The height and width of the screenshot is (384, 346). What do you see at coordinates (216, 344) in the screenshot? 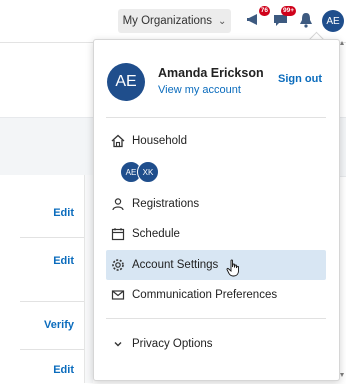
I see `privacy-options-toggle: Privacy Options` at bounding box center [216, 344].